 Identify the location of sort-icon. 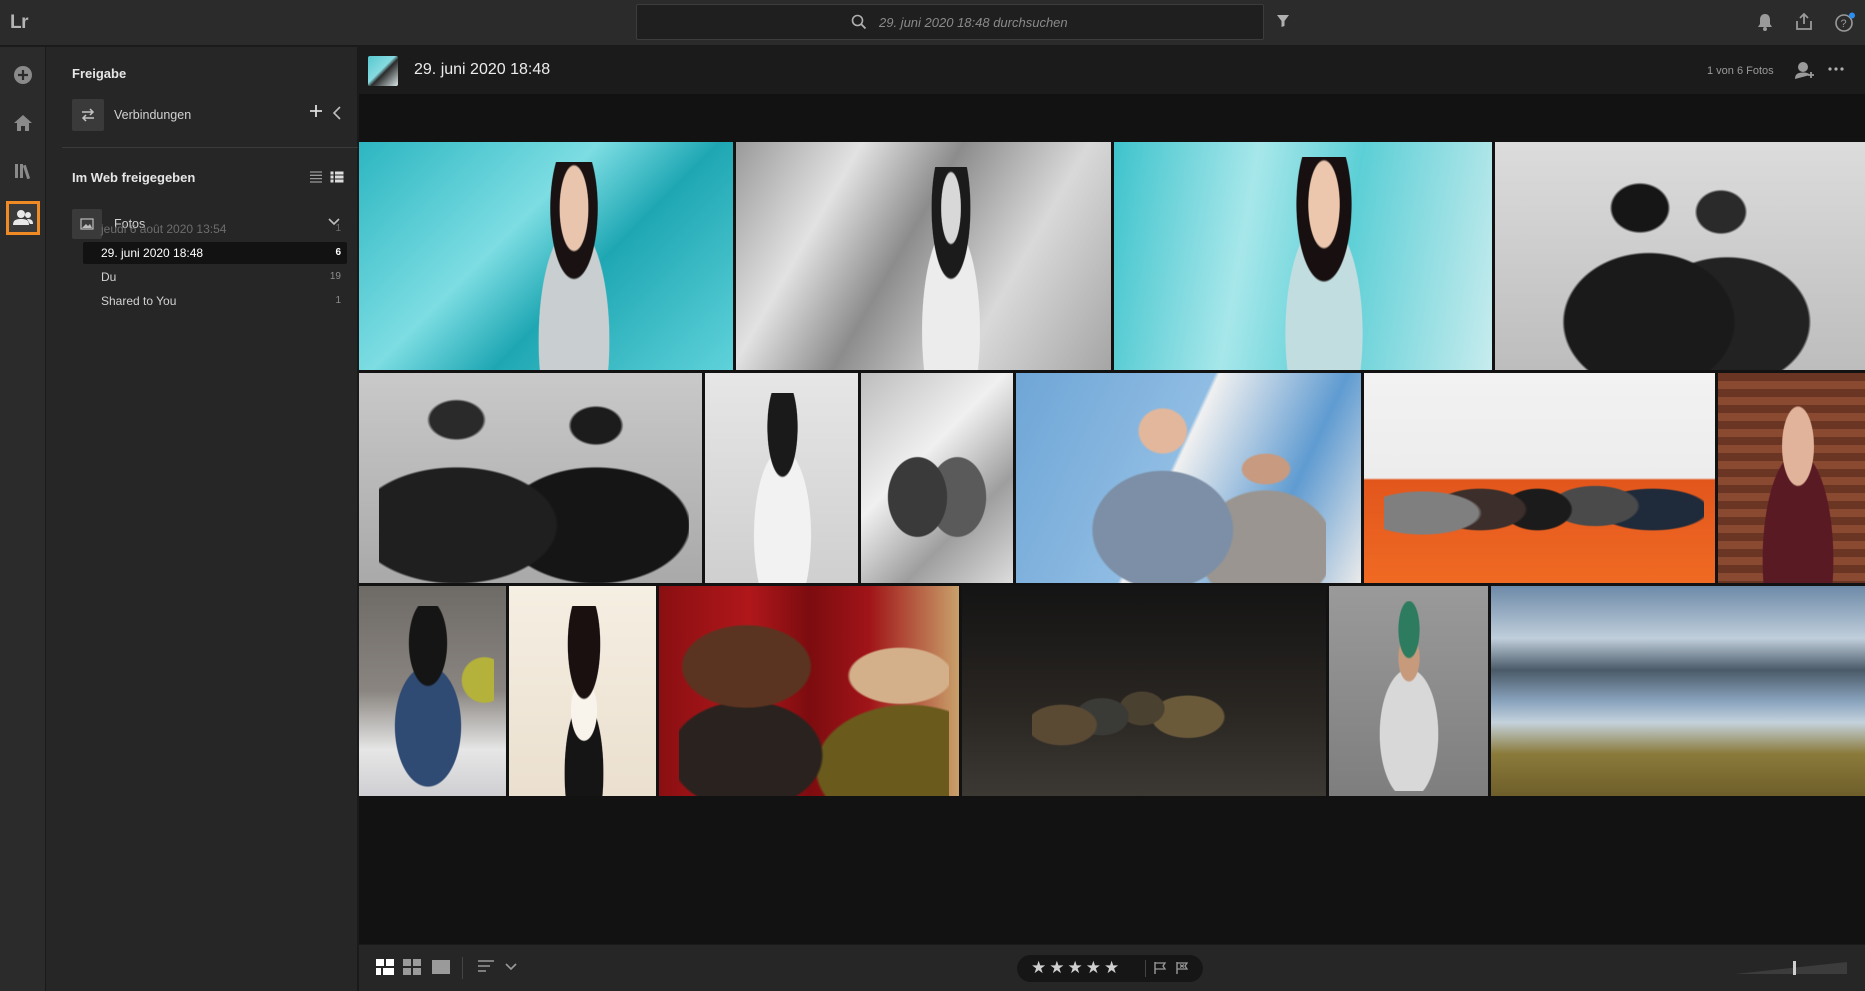
(486, 967).